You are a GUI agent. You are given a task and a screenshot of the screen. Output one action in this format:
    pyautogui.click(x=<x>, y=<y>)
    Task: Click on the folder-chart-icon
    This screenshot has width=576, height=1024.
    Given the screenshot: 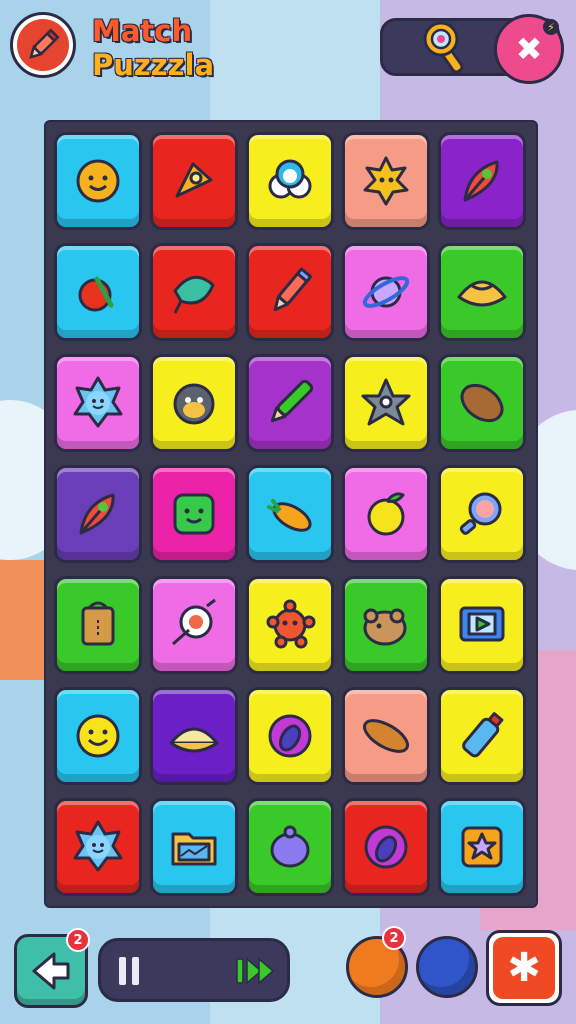 What is the action you would take?
    pyautogui.click(x=194, y=849)
    